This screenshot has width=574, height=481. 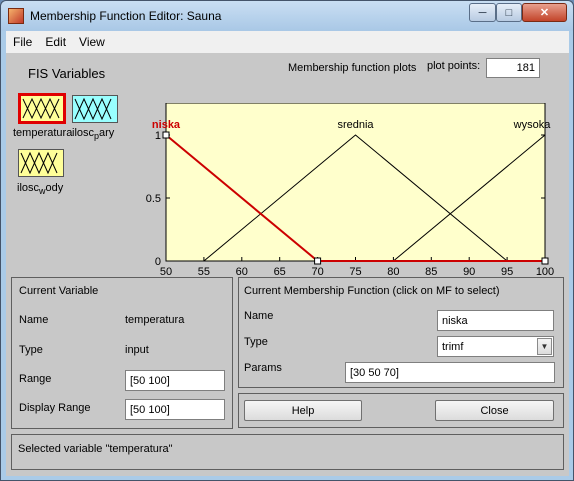 I want to click on plot-points-label: plot points:, so click(x=454, y=66).